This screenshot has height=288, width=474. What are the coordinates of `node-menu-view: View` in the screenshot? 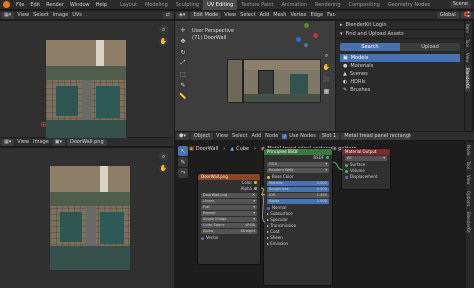 It's located at (222, 136).